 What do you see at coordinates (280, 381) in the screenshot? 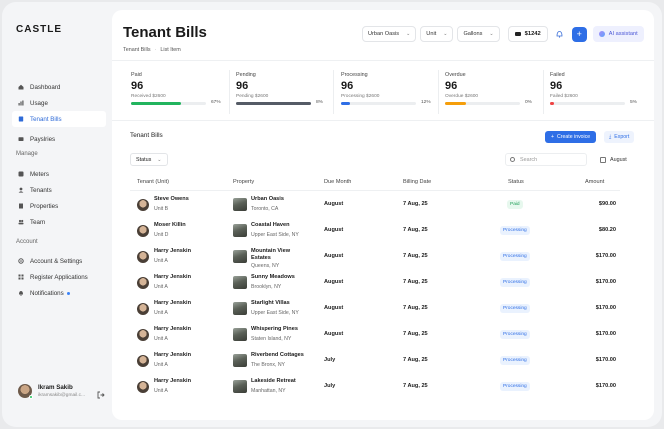
I see `property-name: Lakeside Retreat` at bounding box center [280, 381].